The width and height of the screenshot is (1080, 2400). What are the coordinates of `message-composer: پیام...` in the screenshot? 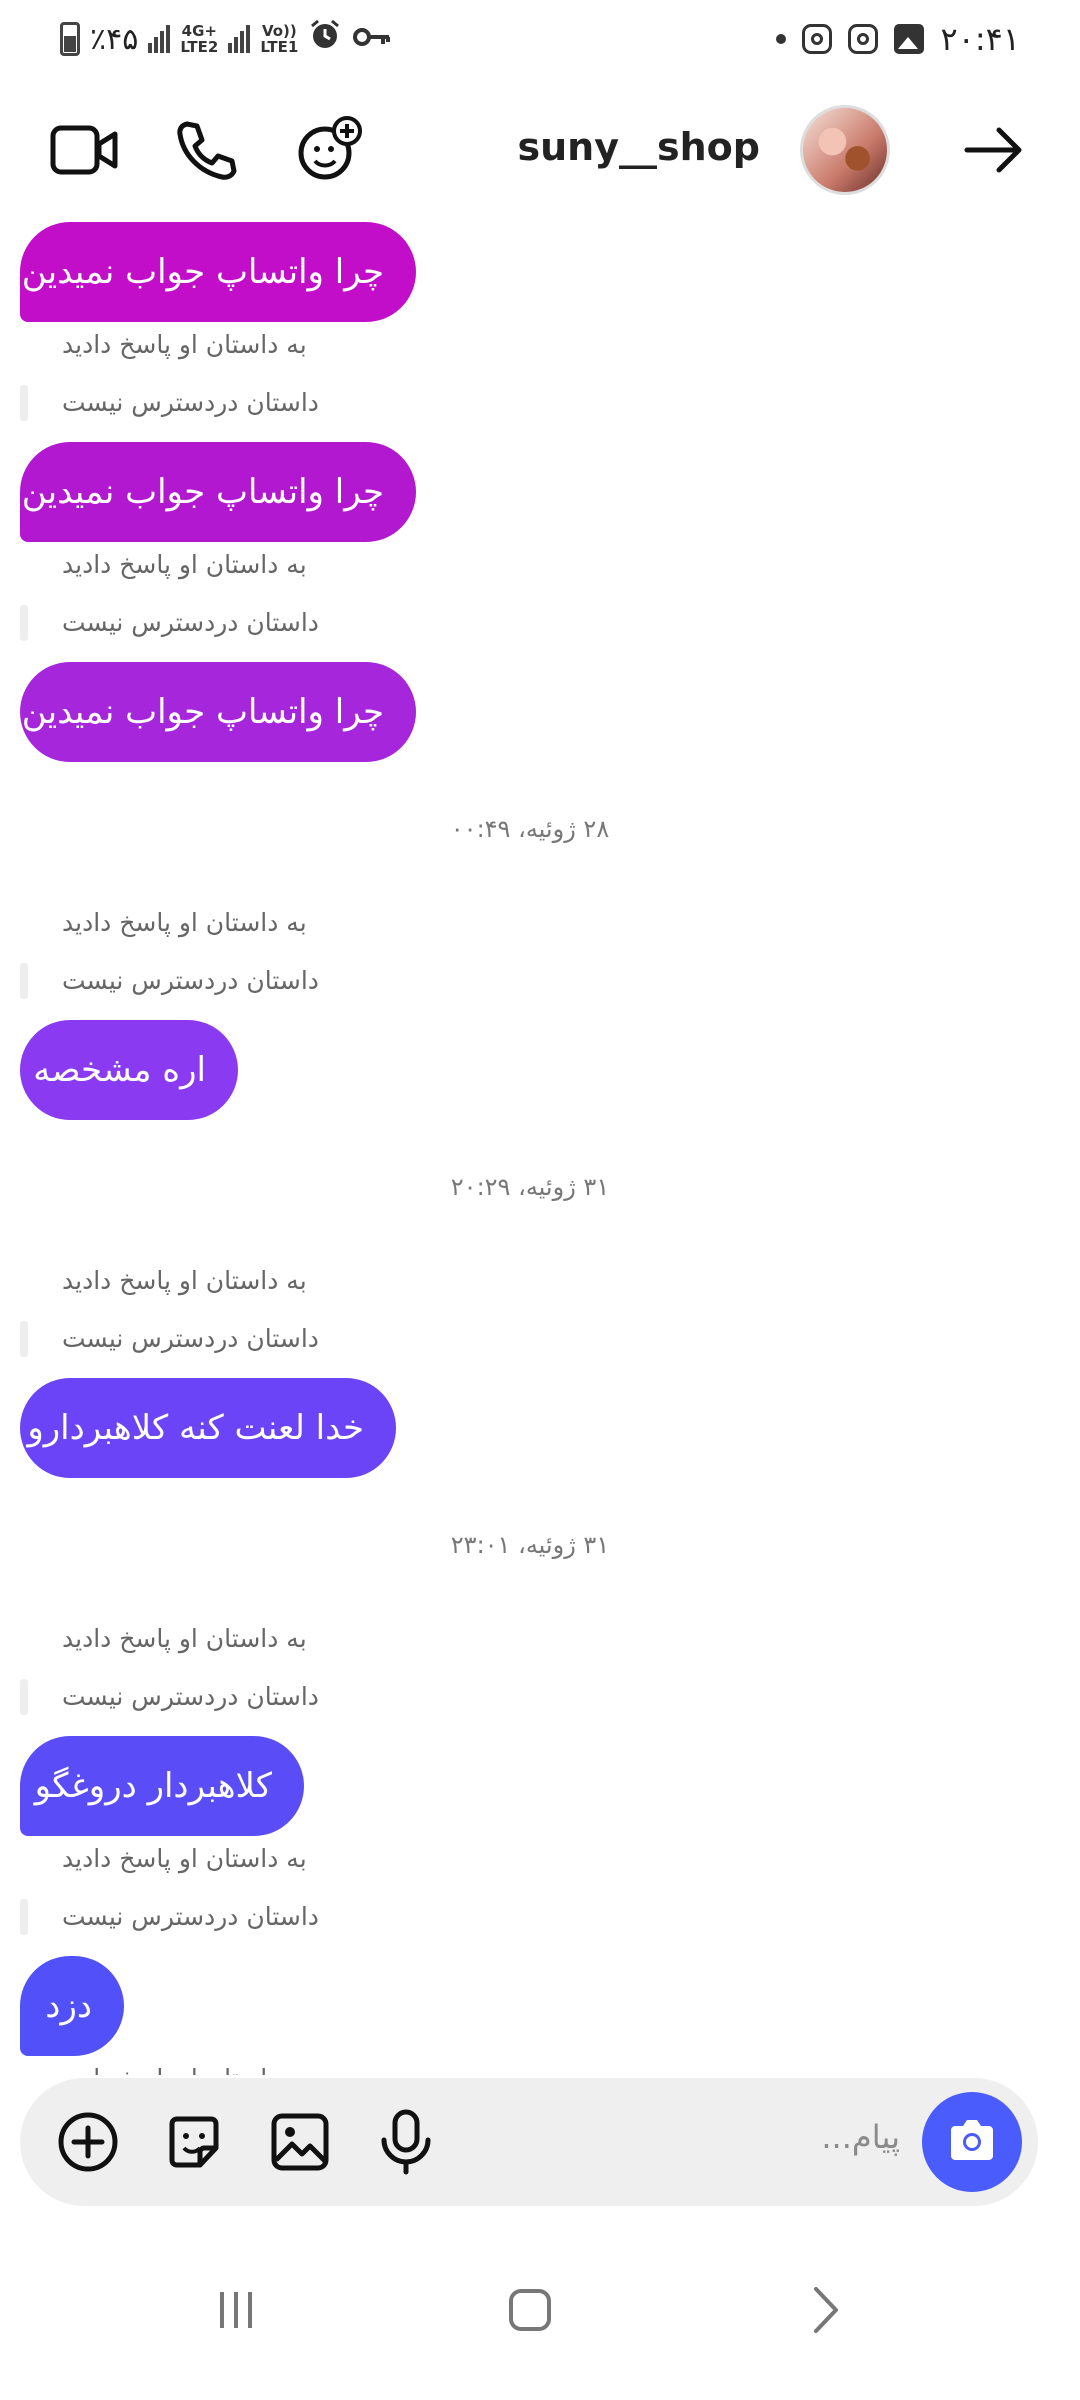 It's located at (529, 2142).